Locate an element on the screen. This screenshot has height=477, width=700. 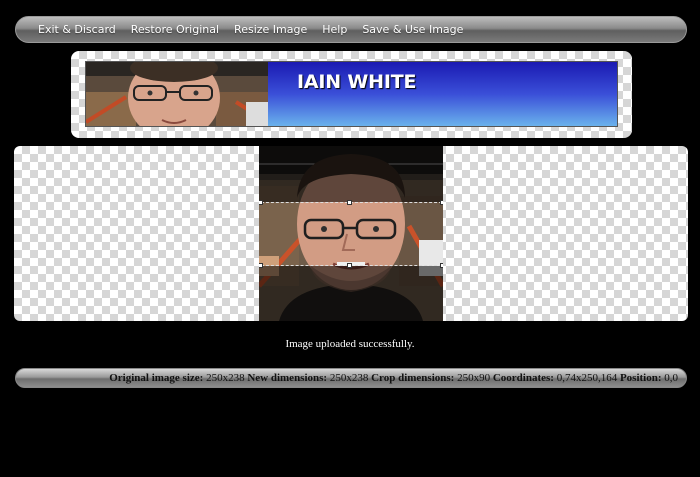
new-dimensions-value: 250x238 is located at coordinates (349, 378).